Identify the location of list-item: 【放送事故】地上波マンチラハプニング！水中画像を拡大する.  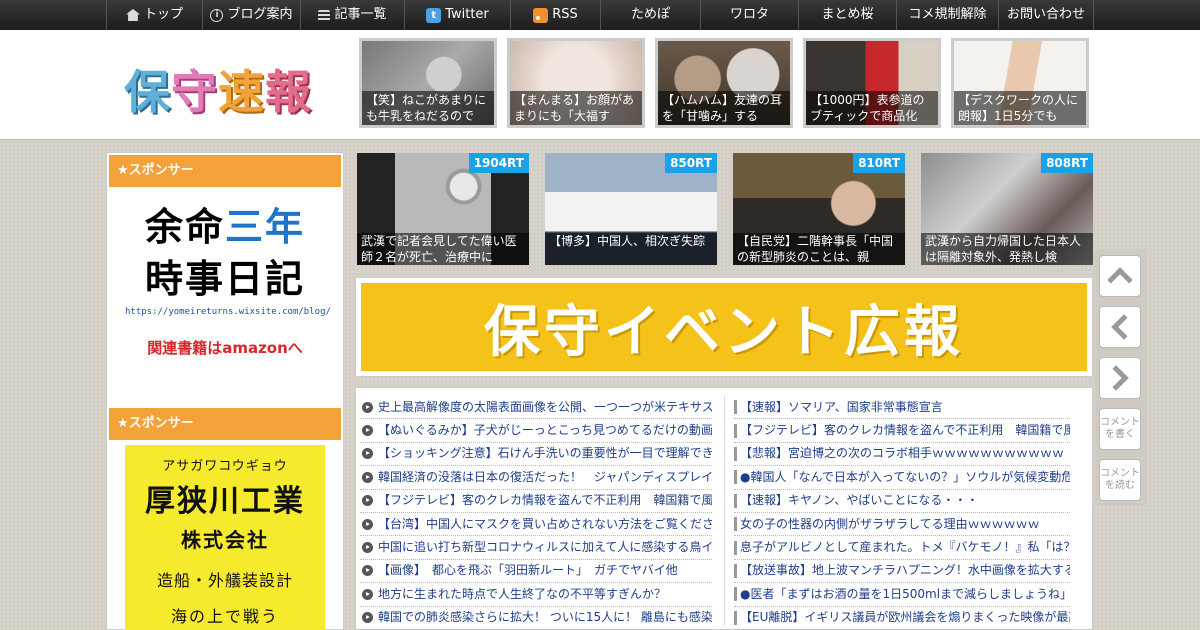
(902, 572).